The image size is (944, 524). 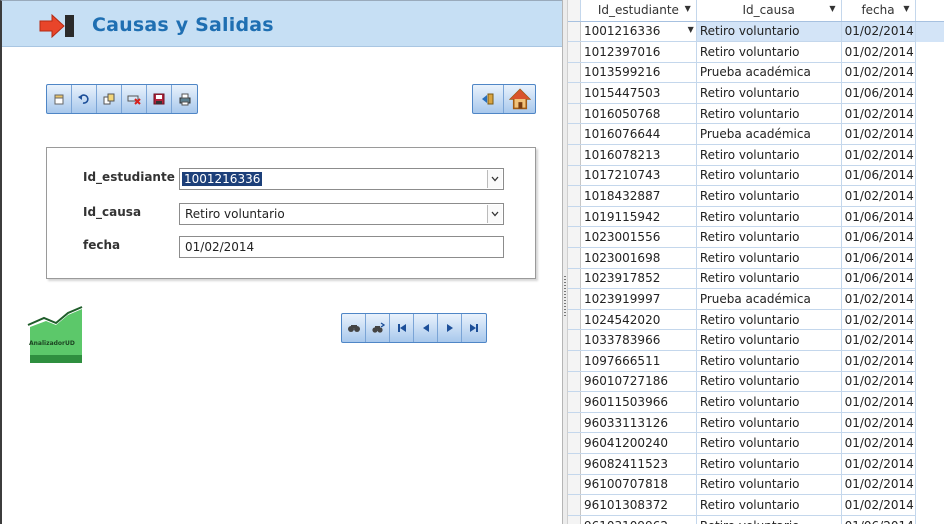 What do you see at coordinates (638, 237) in the screenshot?
I see `cell-id-estudiante: 1023001556` at bounding box center [638, 237].